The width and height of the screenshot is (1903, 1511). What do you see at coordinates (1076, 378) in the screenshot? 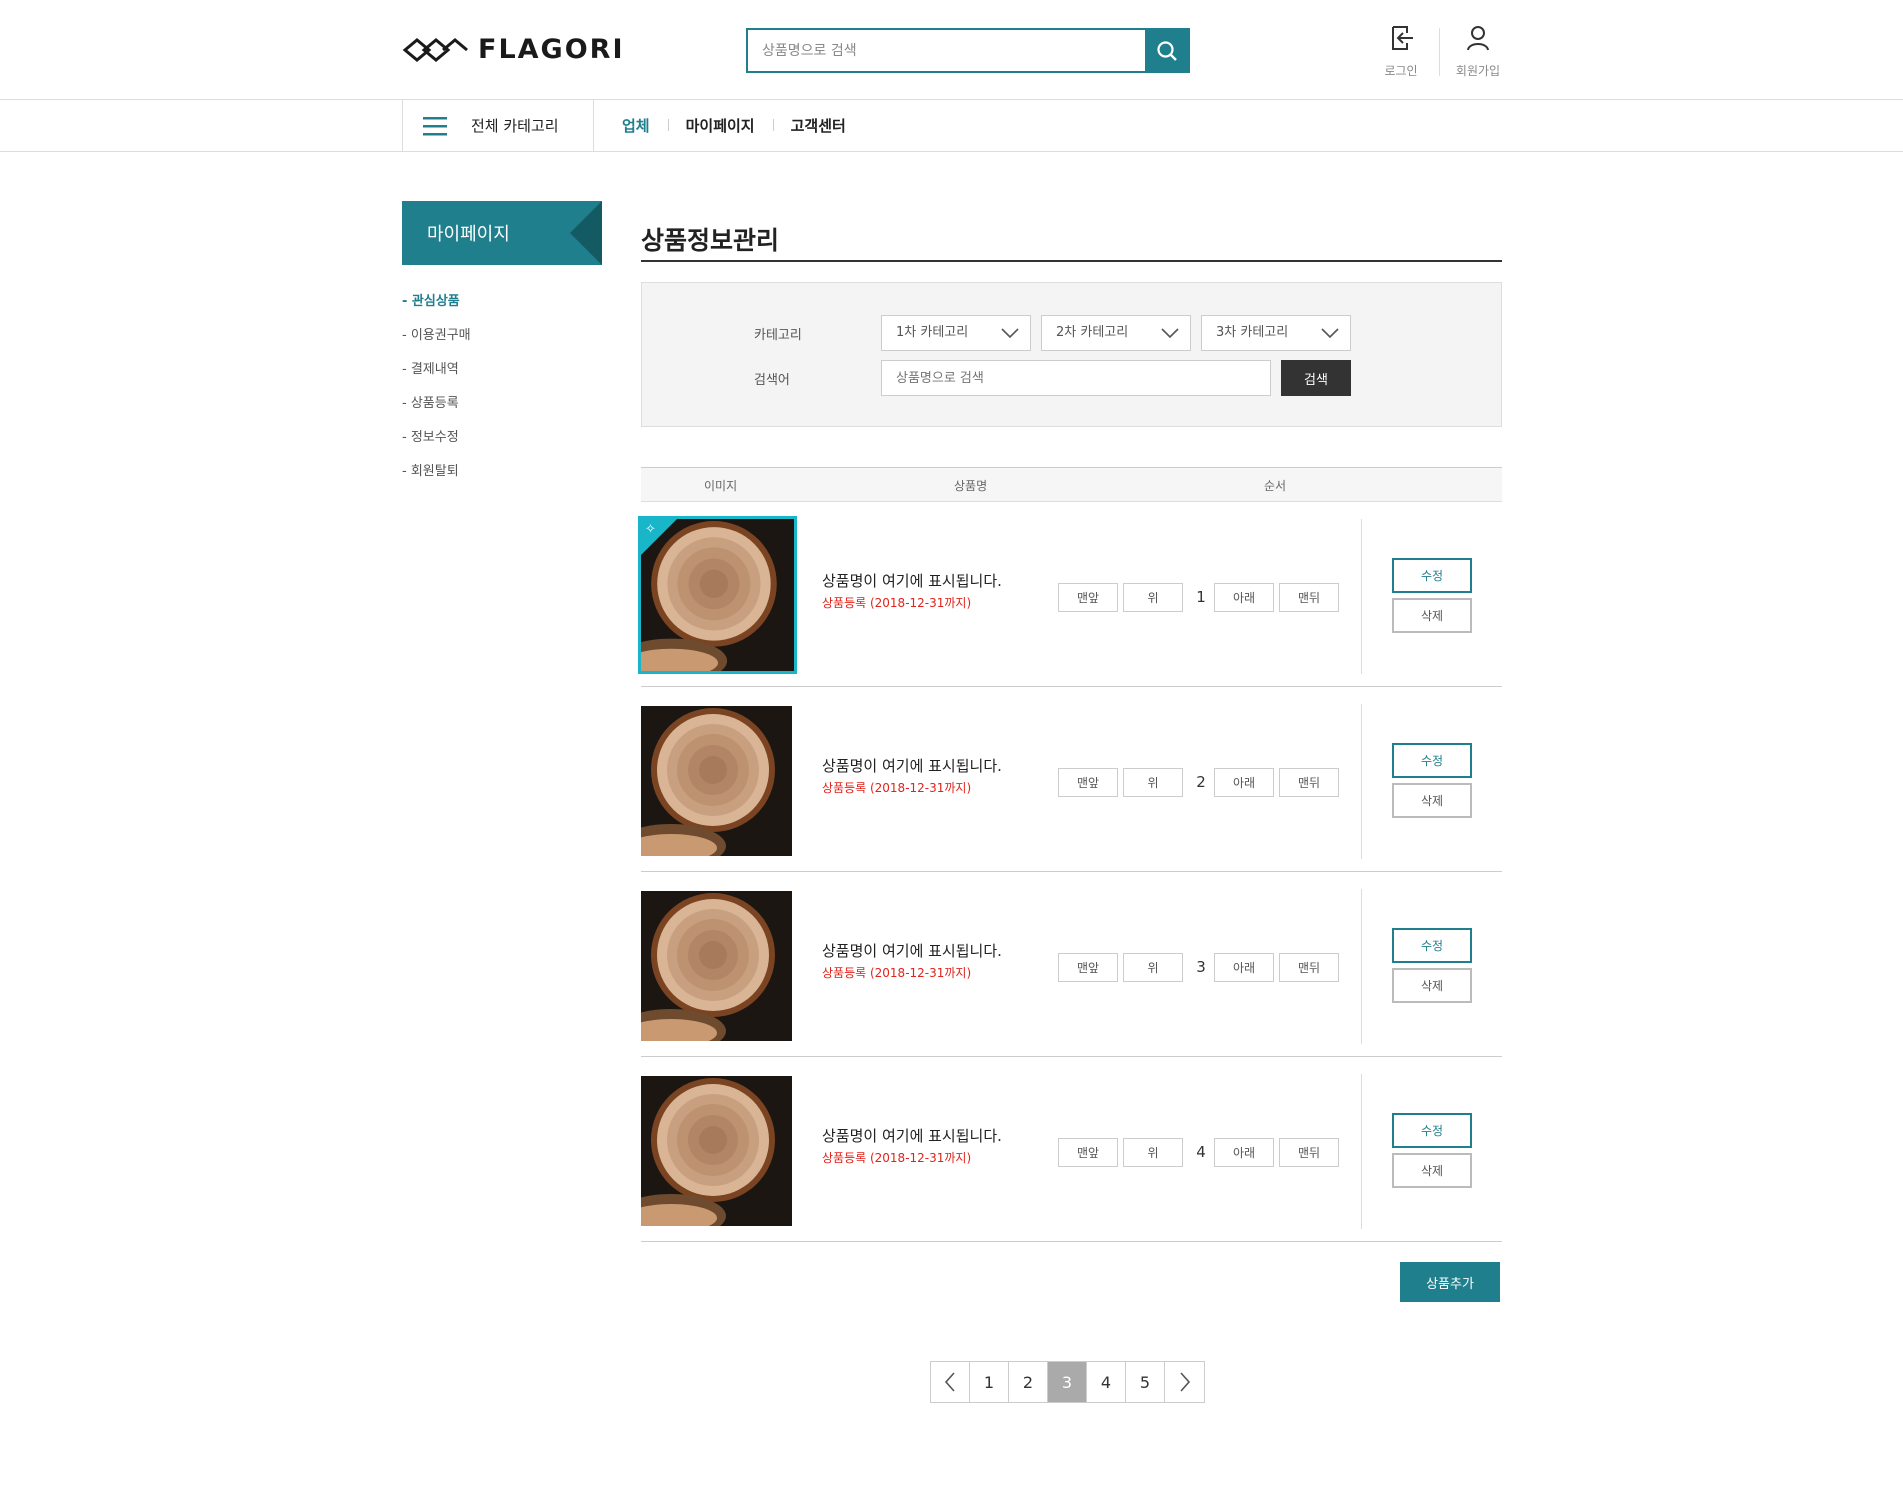
I see `keyword-input` at bounding box center [1076, 378].